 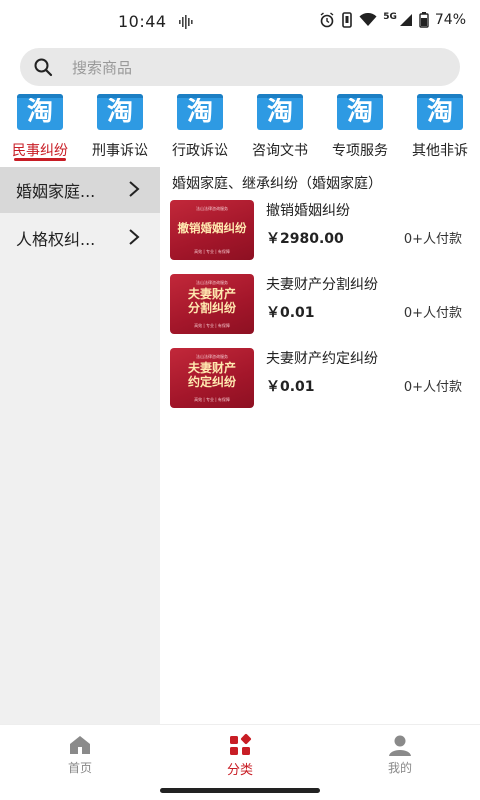 I want to click on category-zixun: 淘 咨询文书, so click(x=280, y=127).